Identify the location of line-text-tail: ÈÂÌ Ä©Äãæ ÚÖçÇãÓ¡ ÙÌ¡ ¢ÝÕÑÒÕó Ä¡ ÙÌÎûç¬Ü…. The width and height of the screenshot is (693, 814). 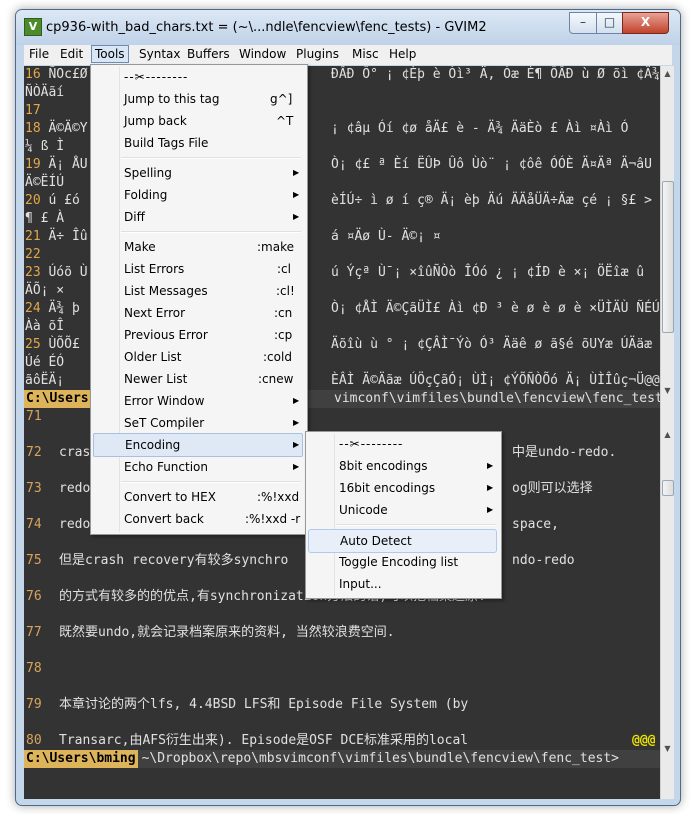
(495, 380).